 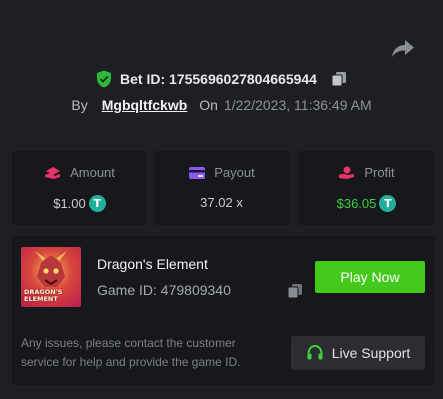 I want to click on payout-value: 37.02 x, so click(x=221, y=202).